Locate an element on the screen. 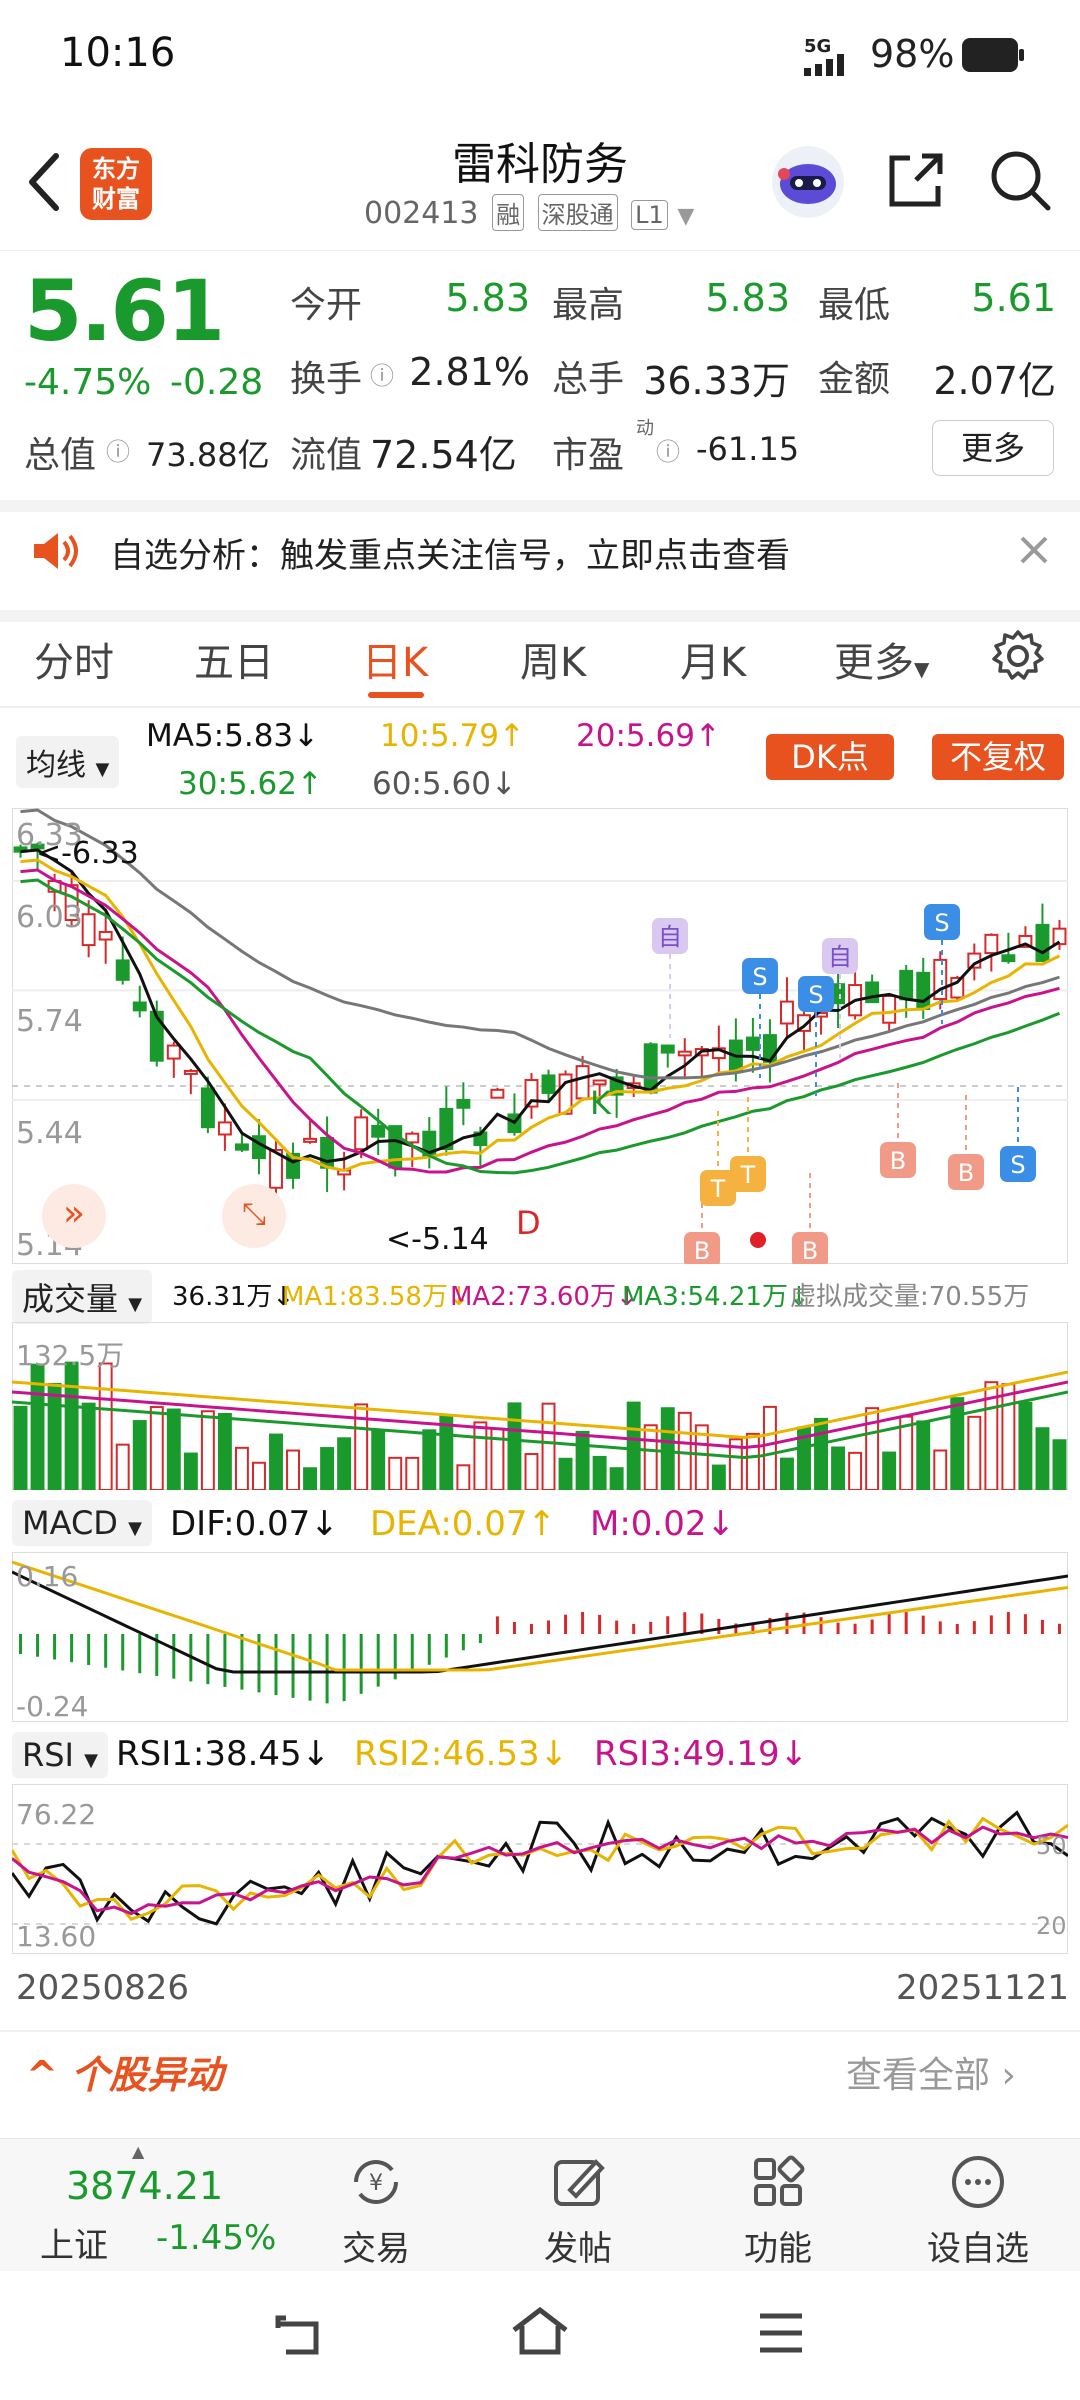 This screenshot has height=2400, width=1080. search-icon is located at coordinates (1020, 180).